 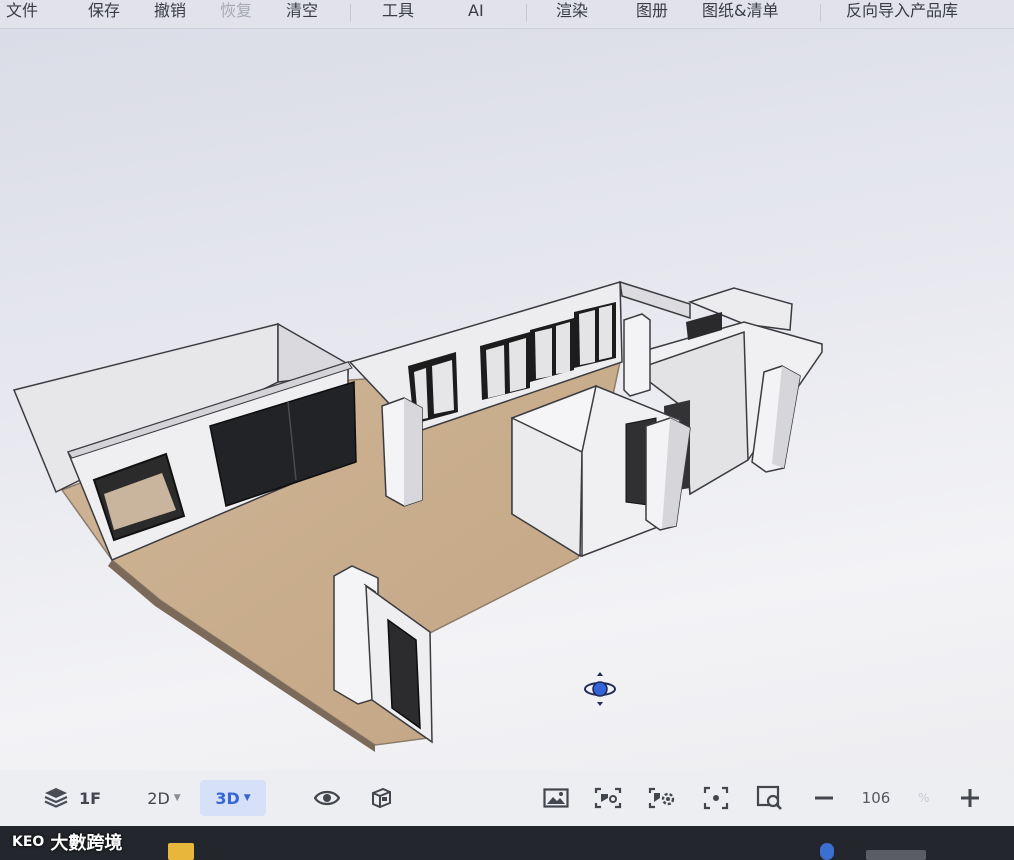 I want to click on folder-icon, so click(x=181, y=851).